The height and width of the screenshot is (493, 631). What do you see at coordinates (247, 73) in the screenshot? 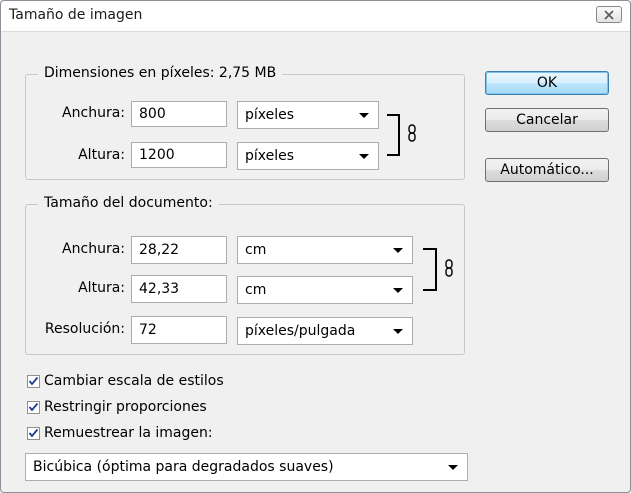
I see `pixel-dimensions-size: 2,75 MB` at bounding box center [247, 73].